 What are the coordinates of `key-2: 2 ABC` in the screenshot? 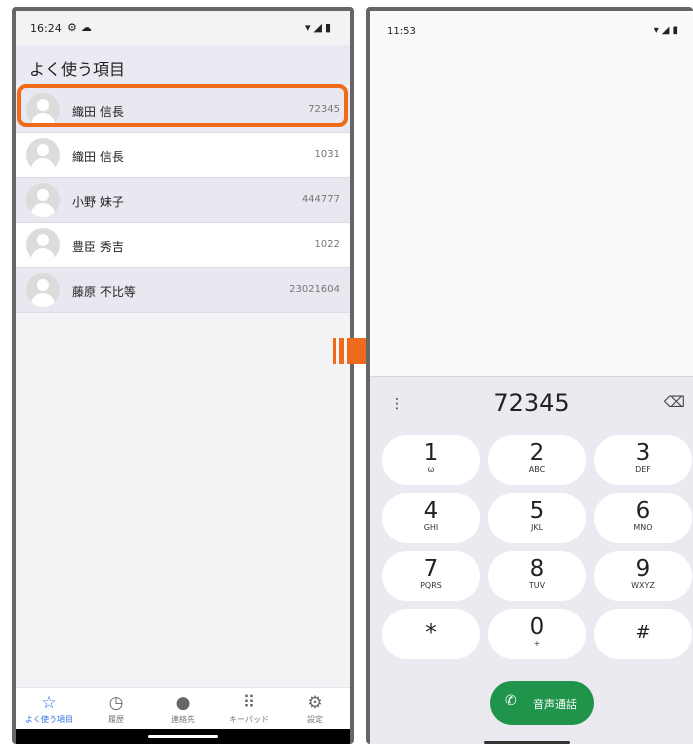 It's located at (537, 460).